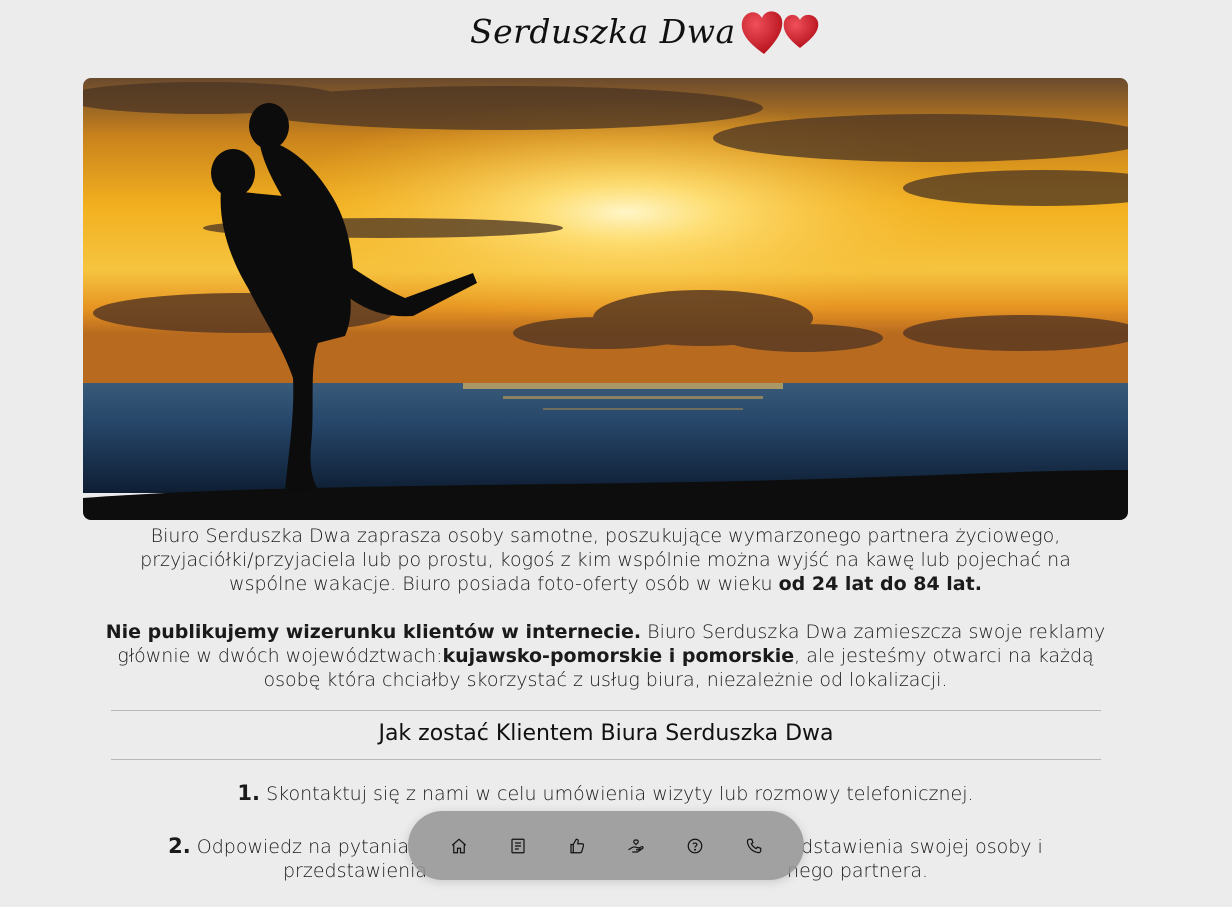  I want to click on nav-contact, so click(754, 846).